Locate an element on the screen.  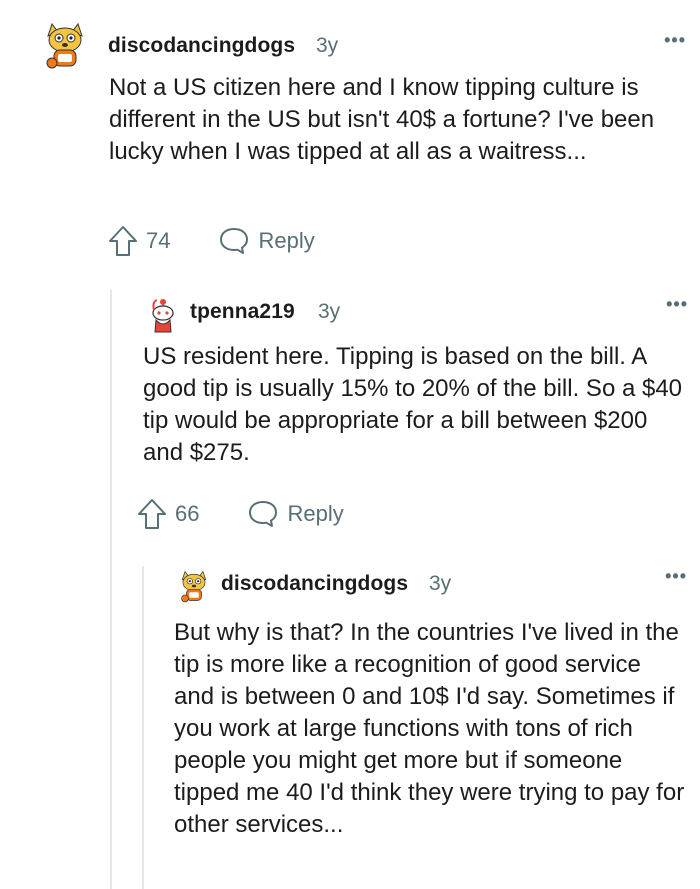
comment-actions: 66 Reply is located at coordinates (240, 514).